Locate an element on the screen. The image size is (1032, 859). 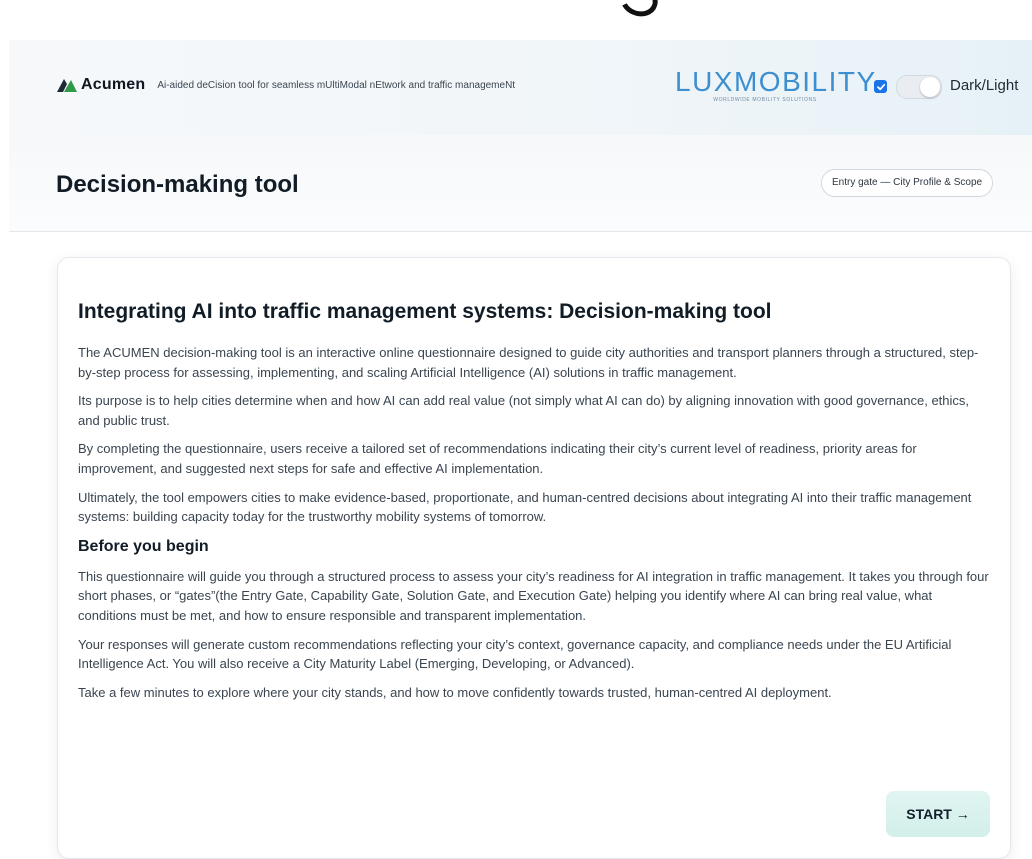
start-button: START → is located at coordinates (938, 814).